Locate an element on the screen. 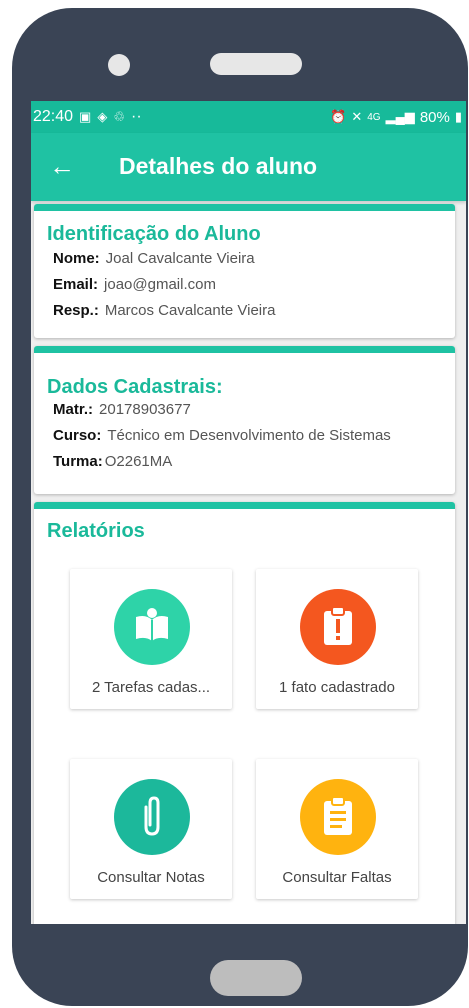  book-icon is located at coordinates (152, 627).